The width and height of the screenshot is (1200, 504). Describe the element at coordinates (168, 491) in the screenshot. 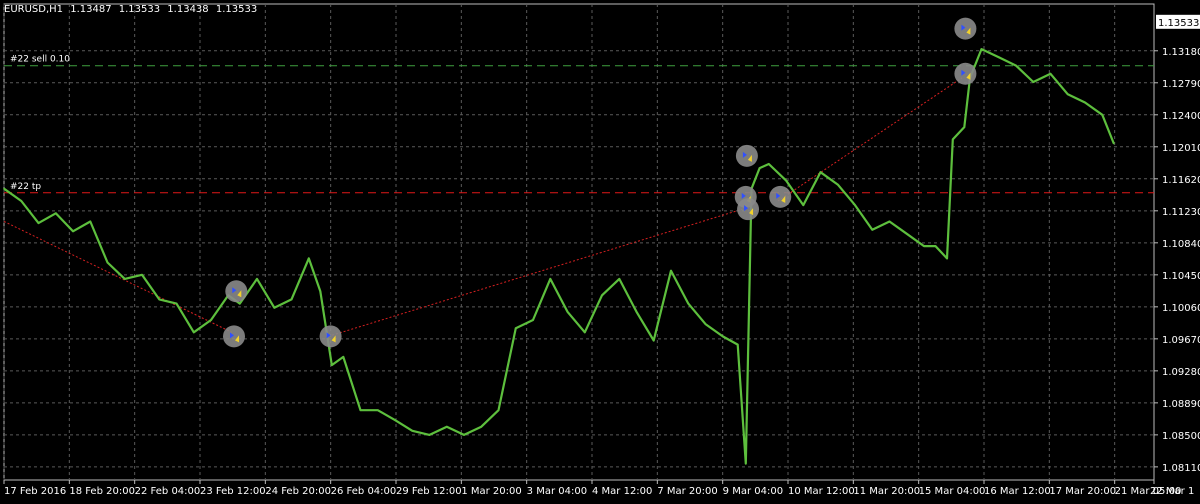

I see `x-tick-label: 22 Feb 04:00` at that location.